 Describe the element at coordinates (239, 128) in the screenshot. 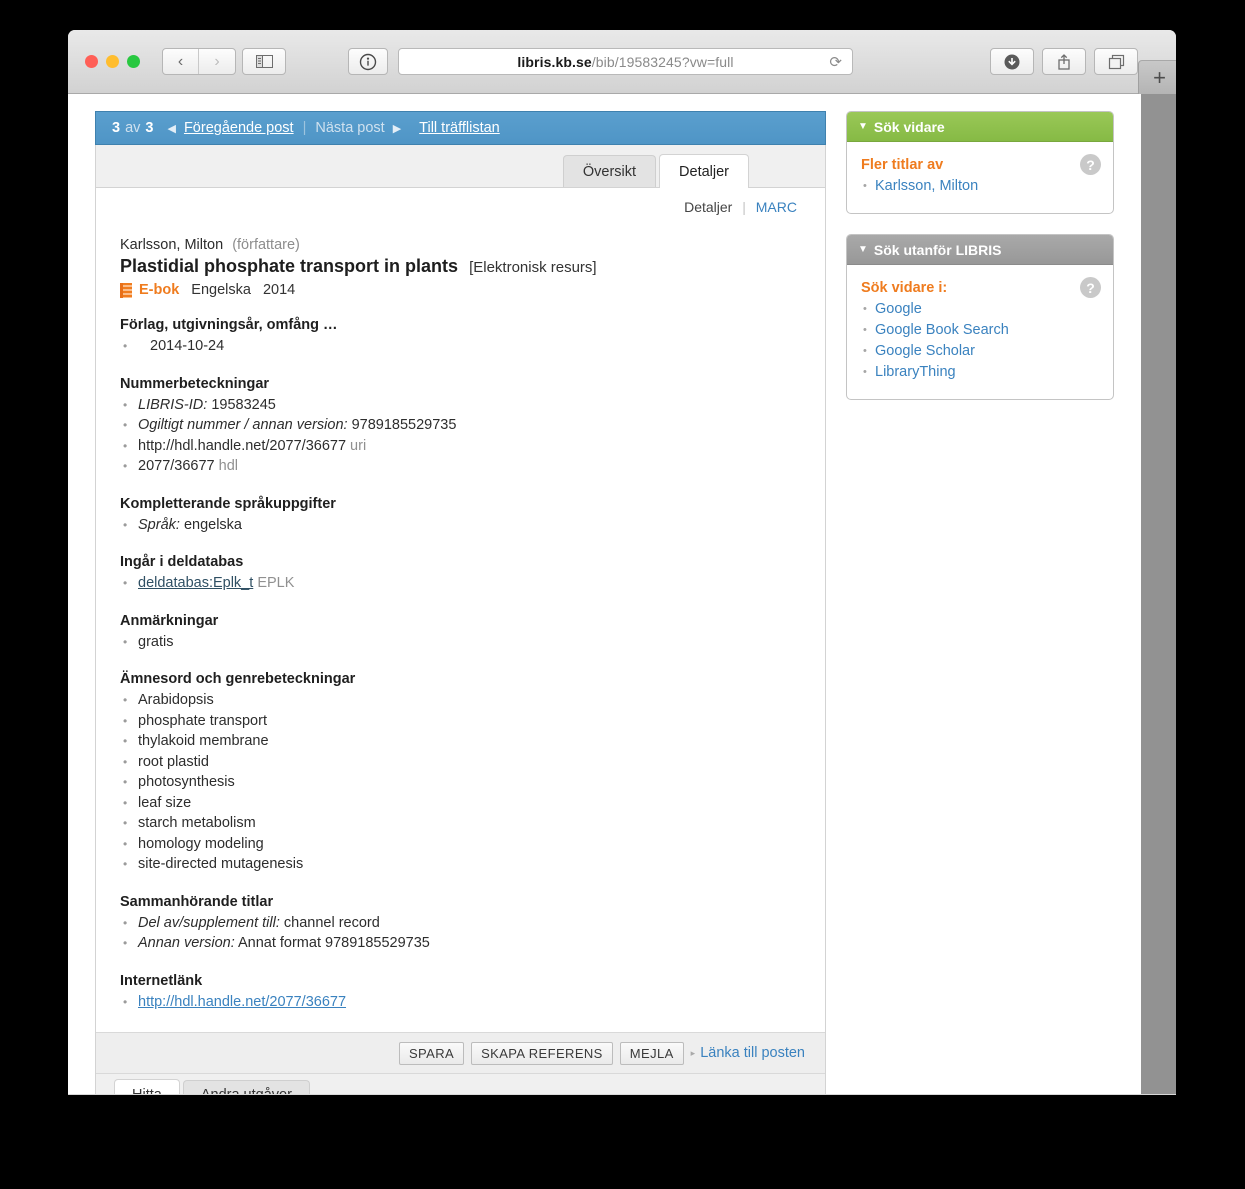

I see `previous-record-link: Föregående post` at that location.